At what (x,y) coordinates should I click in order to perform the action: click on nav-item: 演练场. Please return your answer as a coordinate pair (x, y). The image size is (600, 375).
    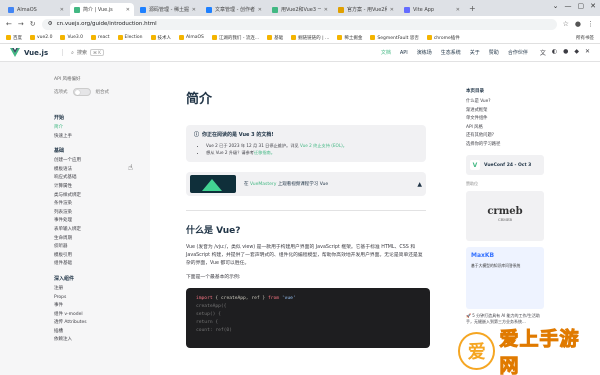
    Looking at the image, I should click on (424, 52).